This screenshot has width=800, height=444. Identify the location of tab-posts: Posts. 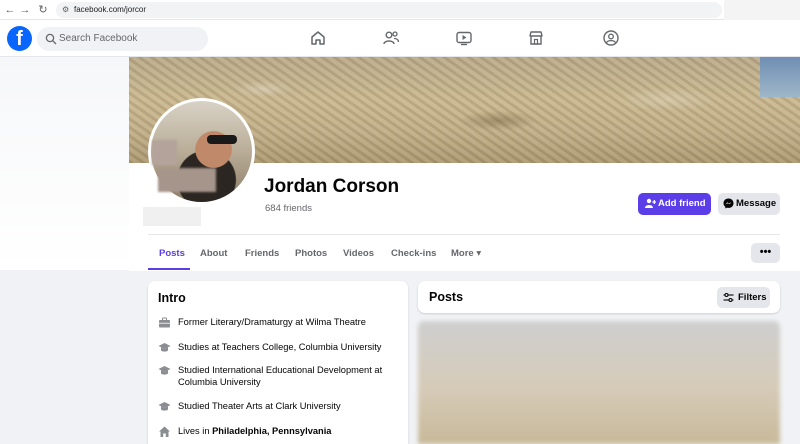
(172, 253).